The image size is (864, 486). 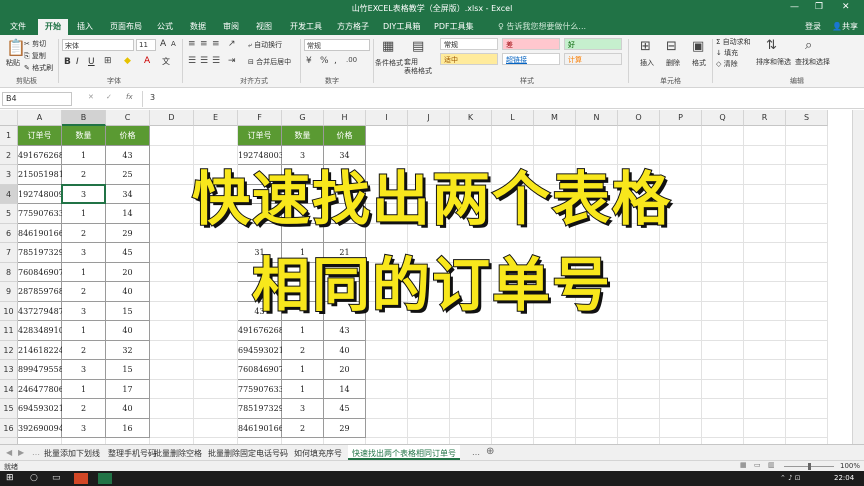 What do you see at coordinates (41, 194) in the screenshot?
I see `table-data-cell: 192748009` at bounding box center [41, 194].